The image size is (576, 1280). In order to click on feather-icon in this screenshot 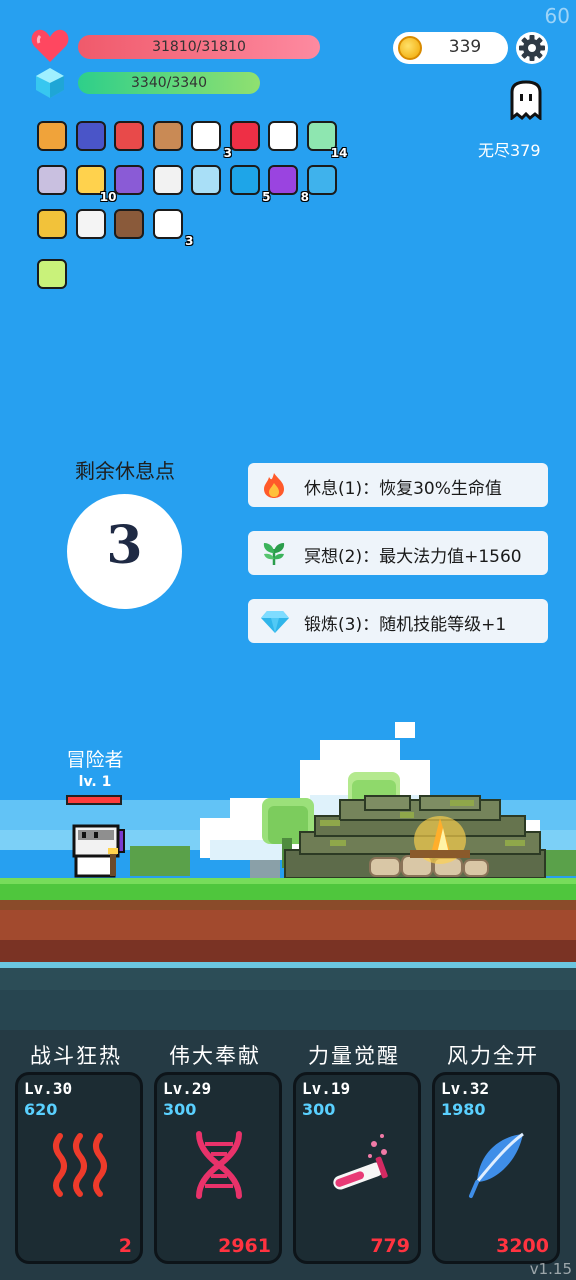, I will do `click(496, 1165)`.